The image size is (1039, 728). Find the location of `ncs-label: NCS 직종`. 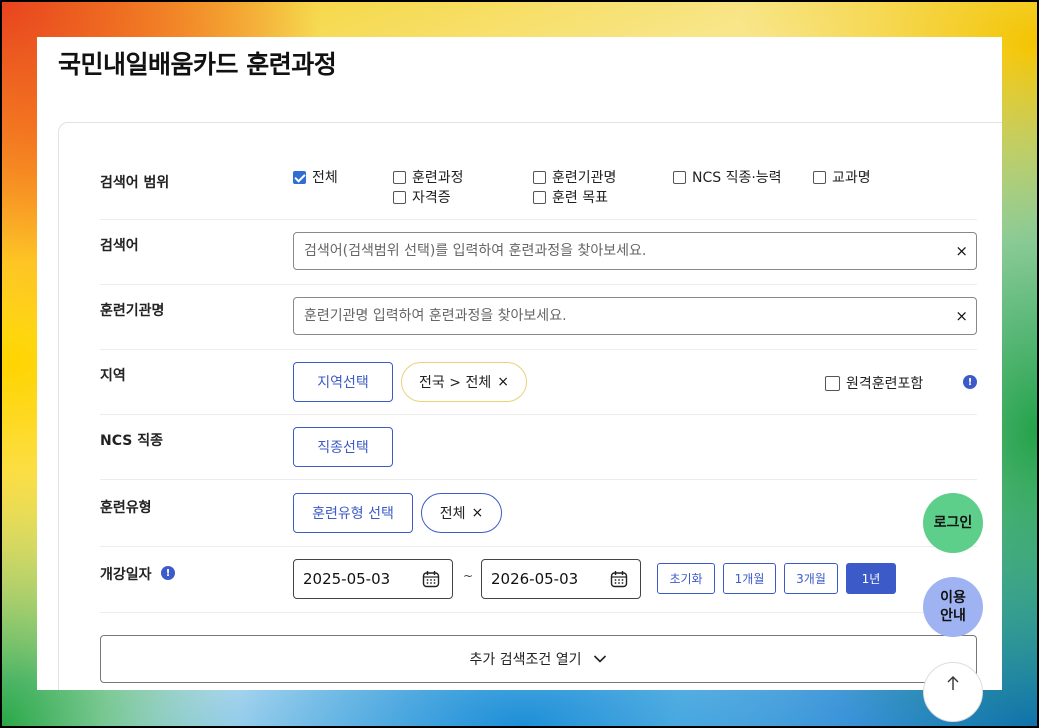

ncs-label: NCS 직종 is located at coordinates (131, 441).